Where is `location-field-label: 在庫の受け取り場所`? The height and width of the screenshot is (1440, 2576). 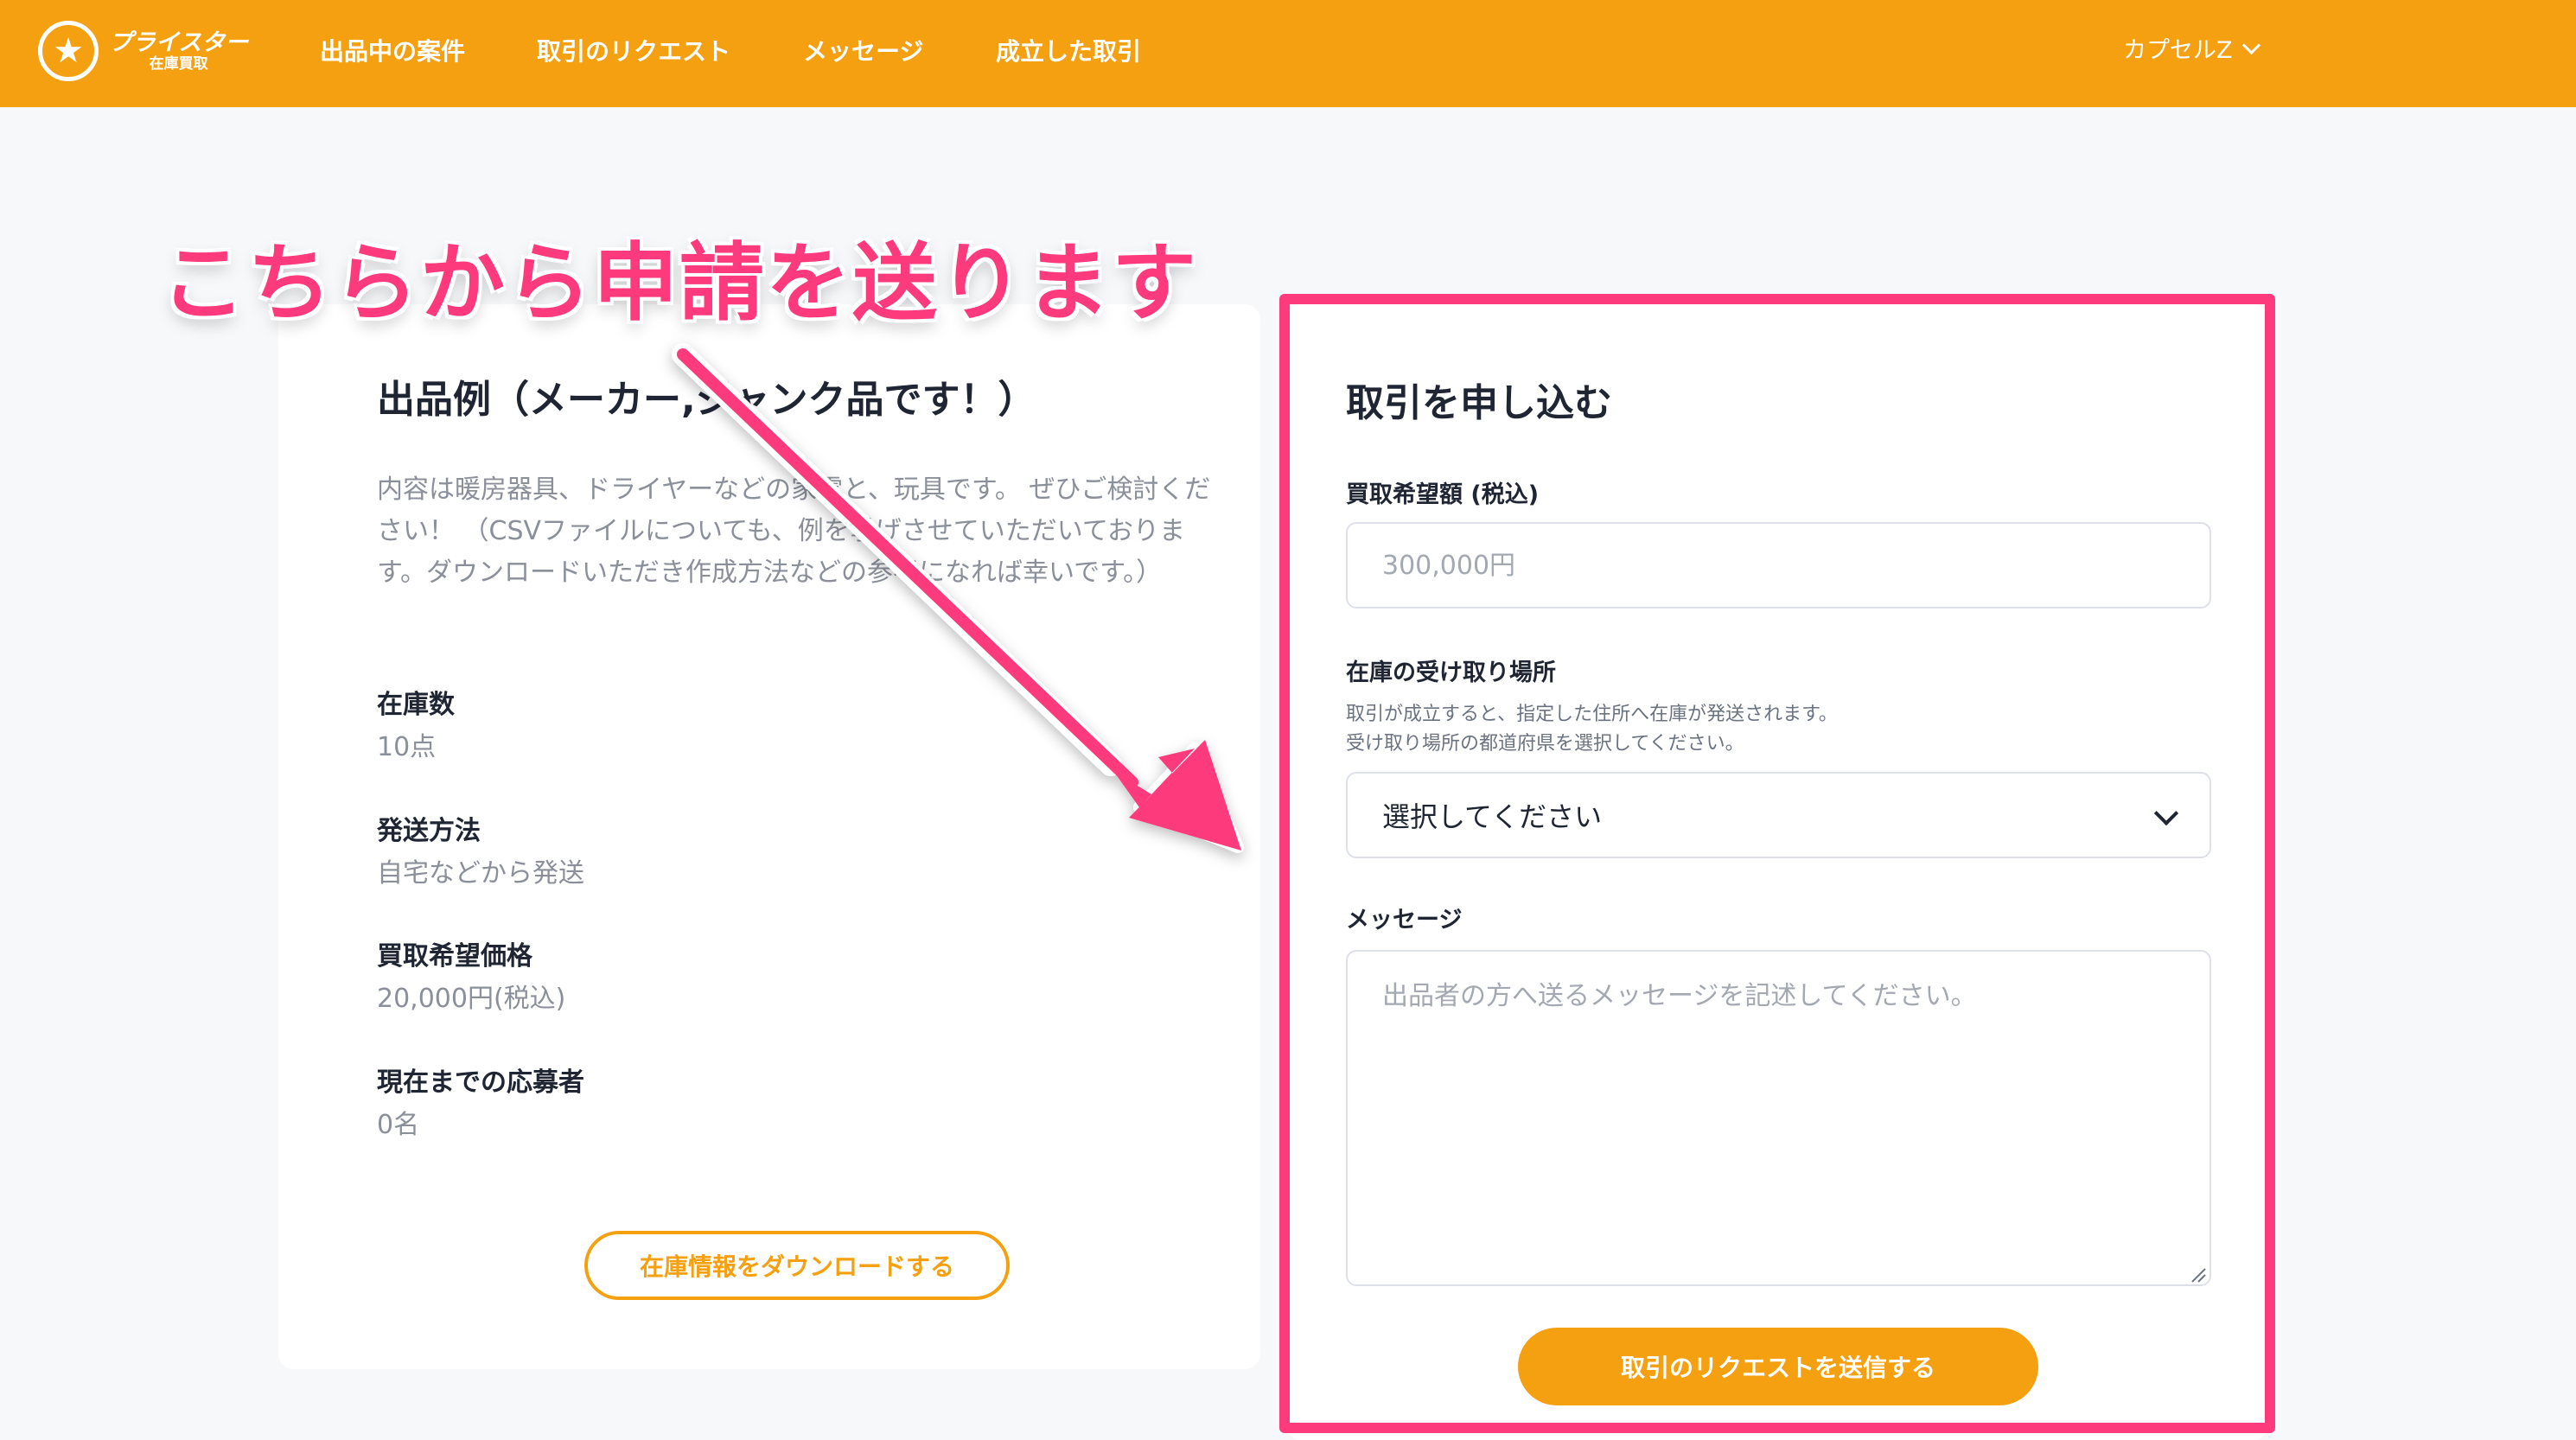
location-field-label: 在庫の受け取り場所 is located at coordinates (1451, 672).